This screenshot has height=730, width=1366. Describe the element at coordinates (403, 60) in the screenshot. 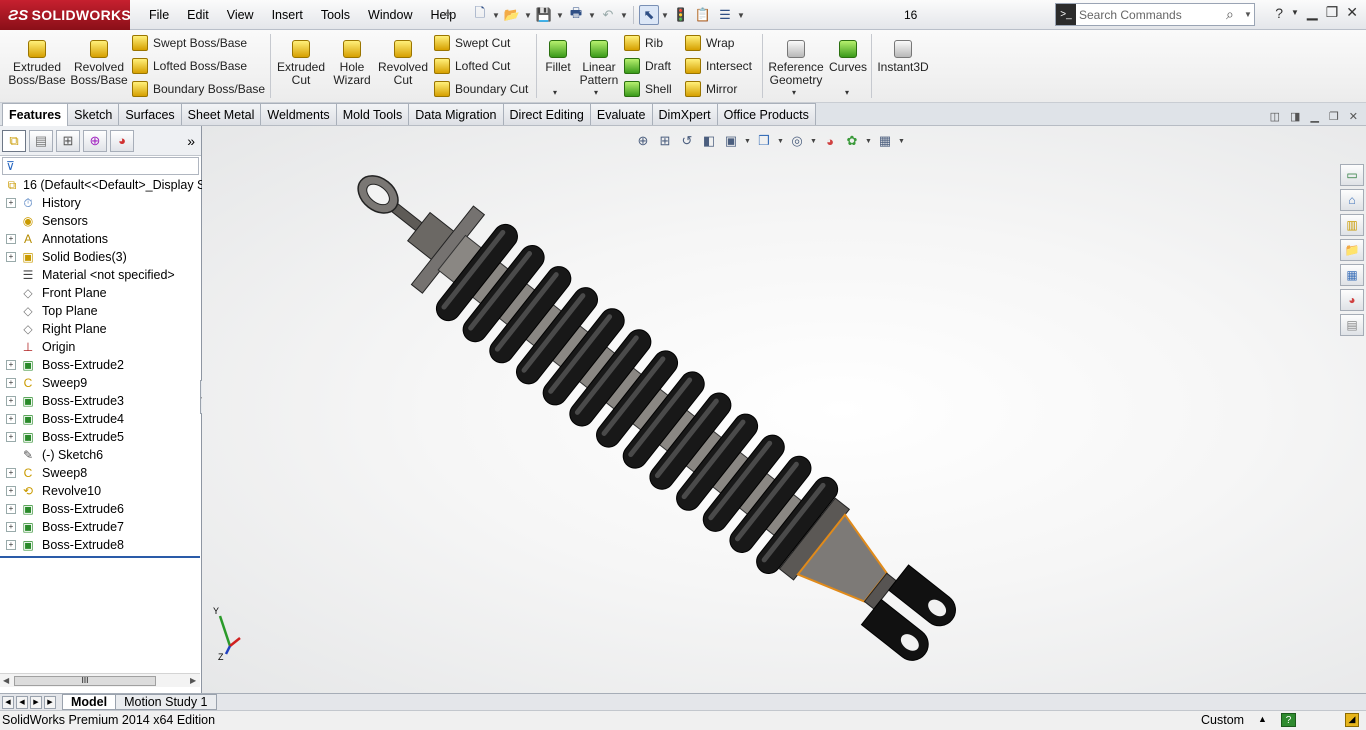

I see `revolved-cut-button: Revolved Cut` at that location.